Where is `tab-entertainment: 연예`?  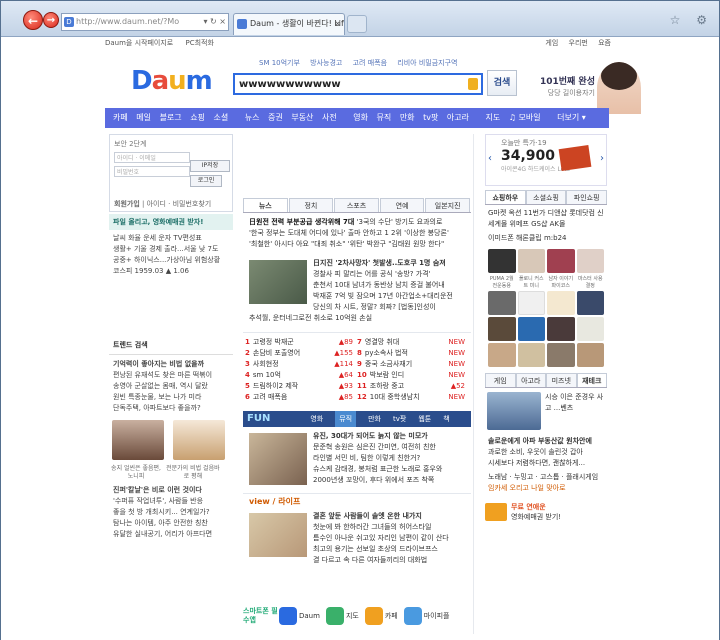 tab-entertainment: 연예 is located at coordinates (402, 205).